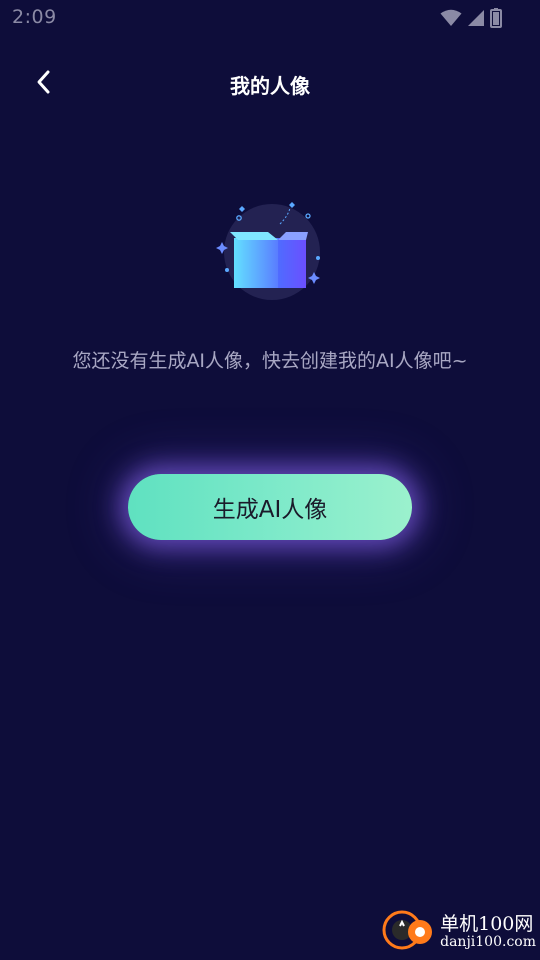 This screenshot has height=960, width=540. I want to click on empty-state-message: 您还没有生成AI人像，快去创建我的AI人像吧~, so click(270, 361).